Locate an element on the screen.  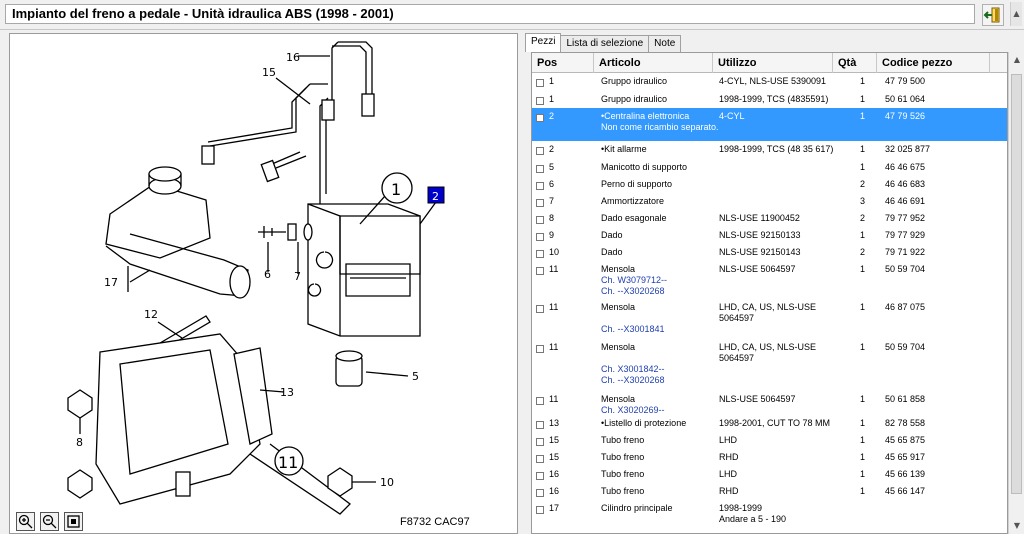
zoom-out-button is located at coordinates (49, 521).